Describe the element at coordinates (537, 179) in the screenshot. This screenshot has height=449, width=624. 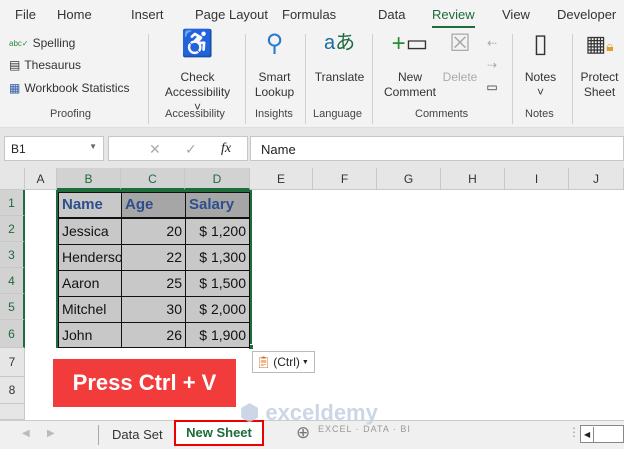
I see `column-header-i: I` at that location.